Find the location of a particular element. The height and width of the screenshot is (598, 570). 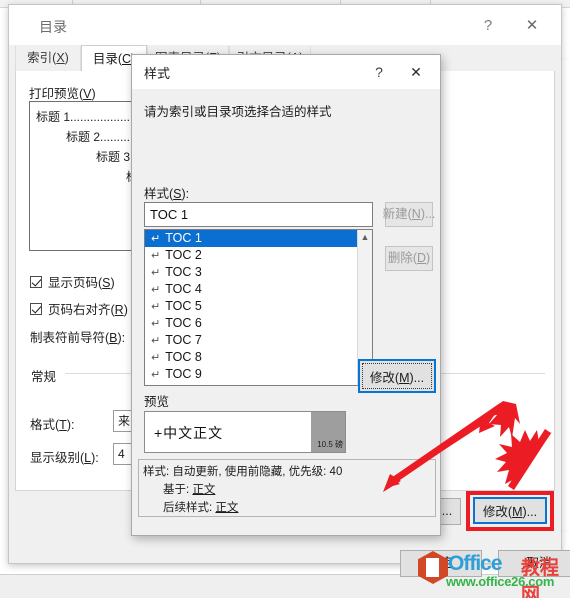

right-align-page-numbers-label: 页码右对齐(R) is located at coordinates (88, 310).